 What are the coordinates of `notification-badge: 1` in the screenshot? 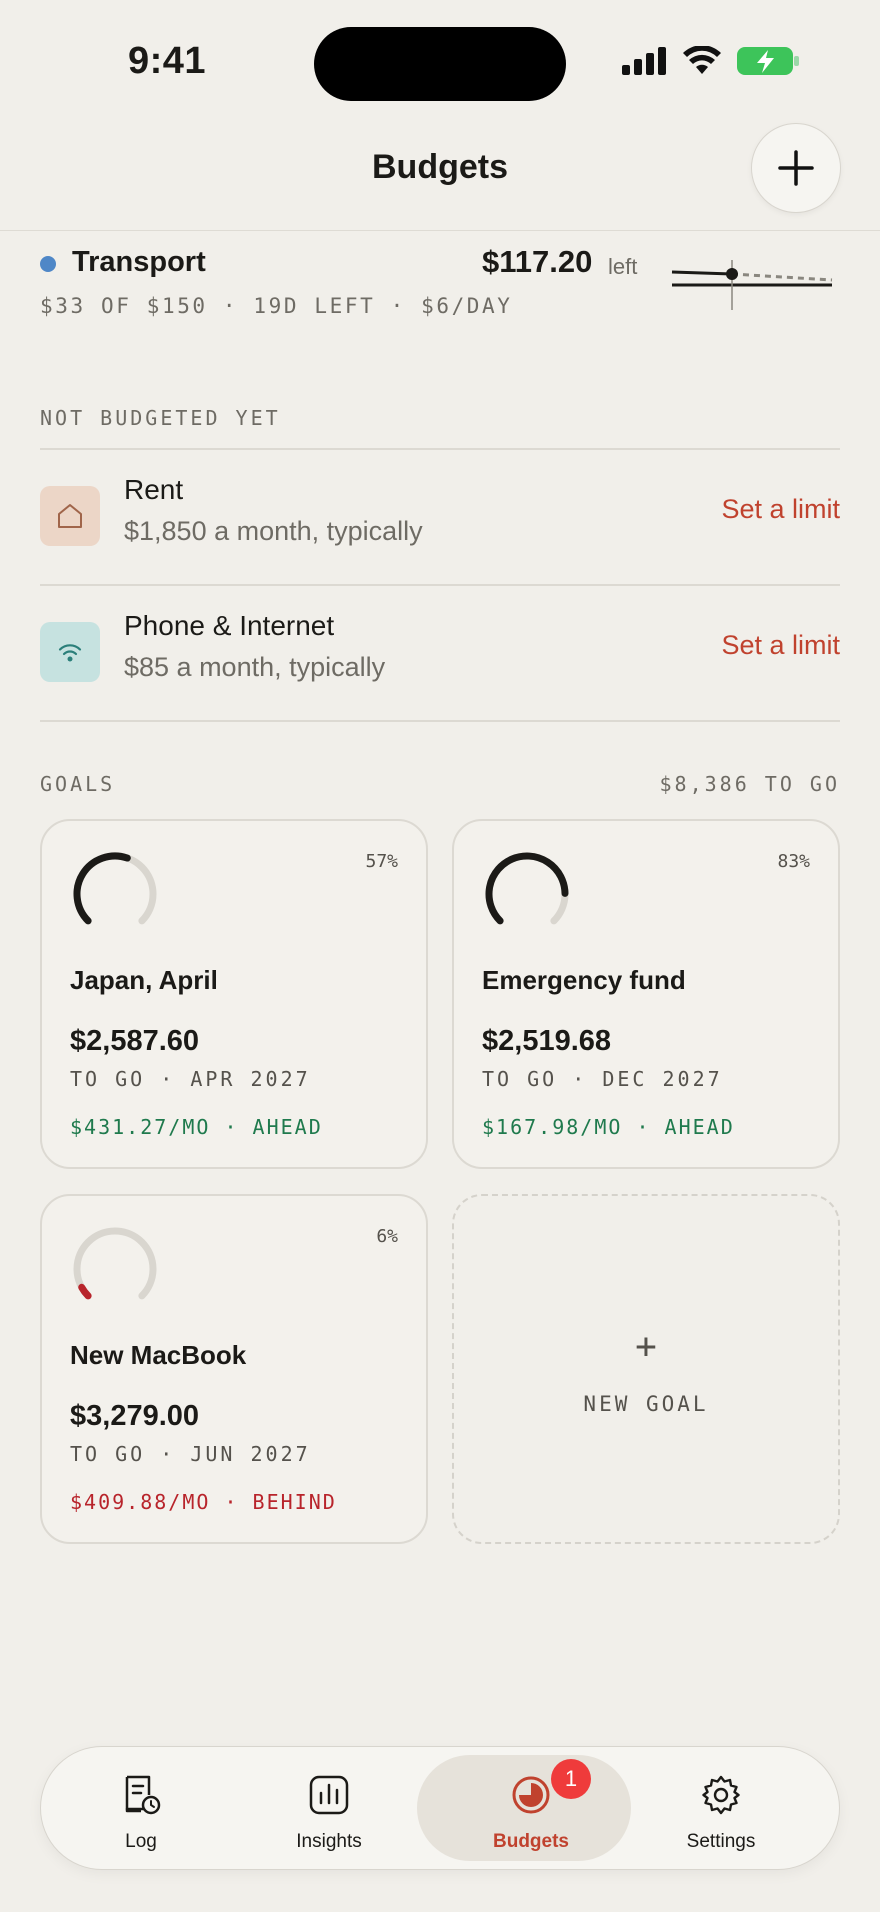 It's located at (571, 1779).